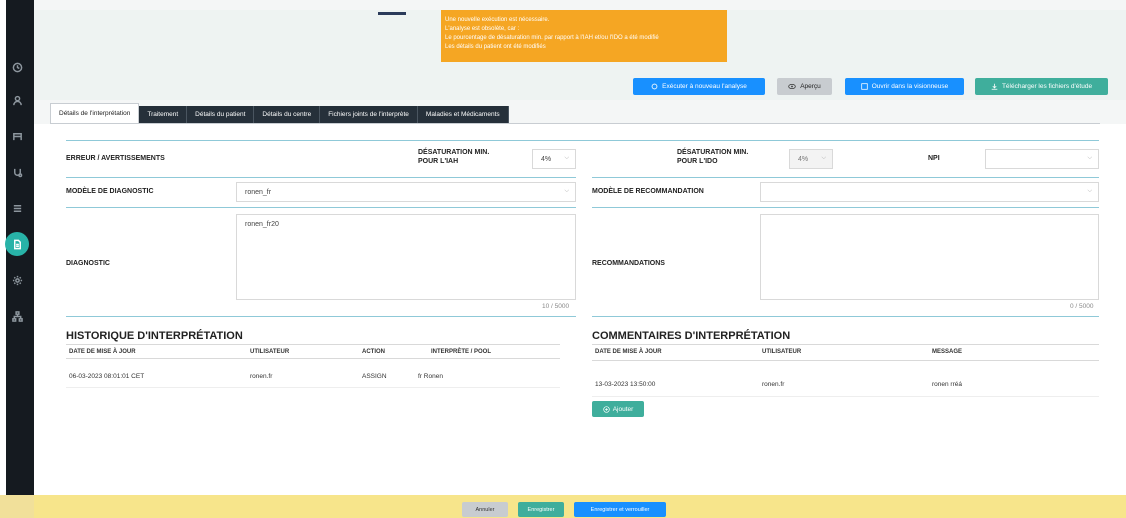 The width and height of the screenshot is (1126, 518). What do you see at coordinates (792, 86) in the screenshot?
I see `eye-icon` at bounding box center [792, 86].